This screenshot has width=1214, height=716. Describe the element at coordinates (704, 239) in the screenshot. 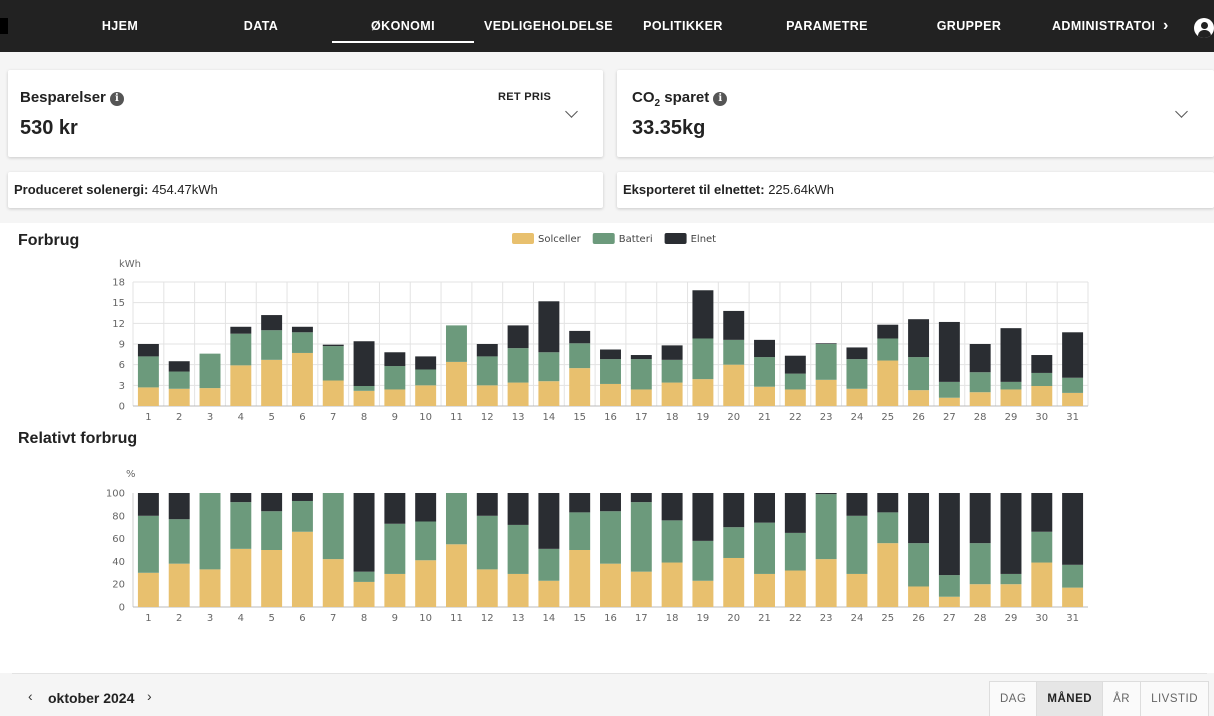

I see `legend-label-elnet: Elnet` at that location.